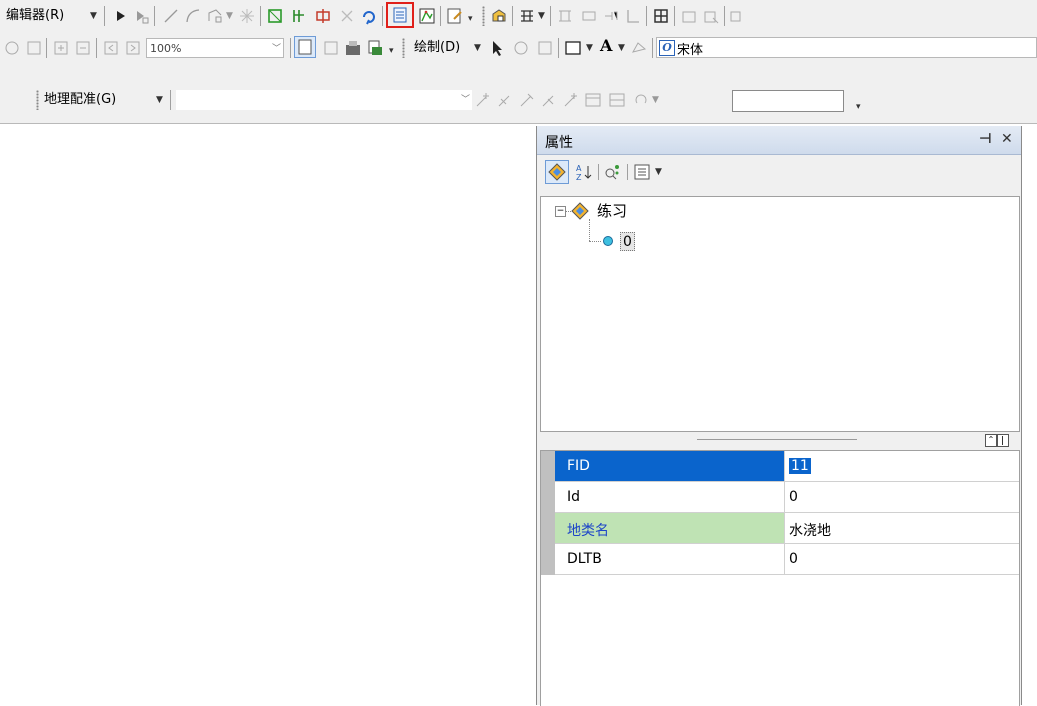 The height and width of the screenshot is (706, 1037). I want to click on shared-edges-icon, so click(589, 16).